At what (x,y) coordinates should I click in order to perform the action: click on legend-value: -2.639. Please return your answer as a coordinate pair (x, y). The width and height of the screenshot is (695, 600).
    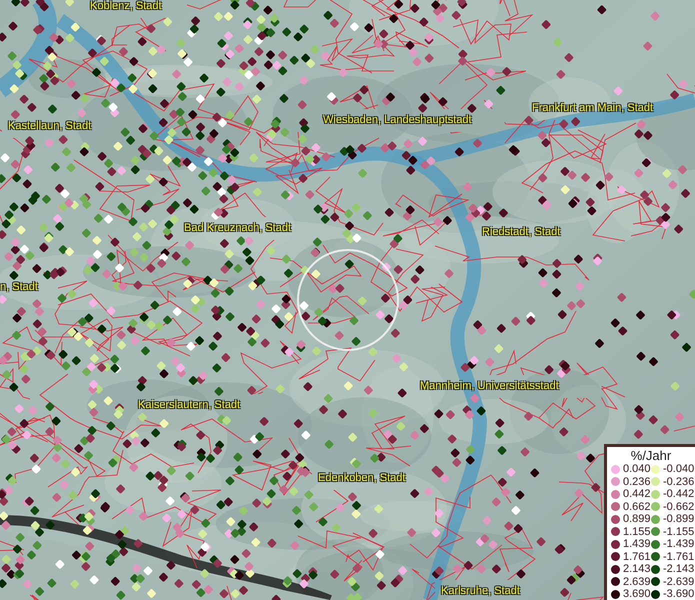
    Looking at the image, I should click on (678, 582).